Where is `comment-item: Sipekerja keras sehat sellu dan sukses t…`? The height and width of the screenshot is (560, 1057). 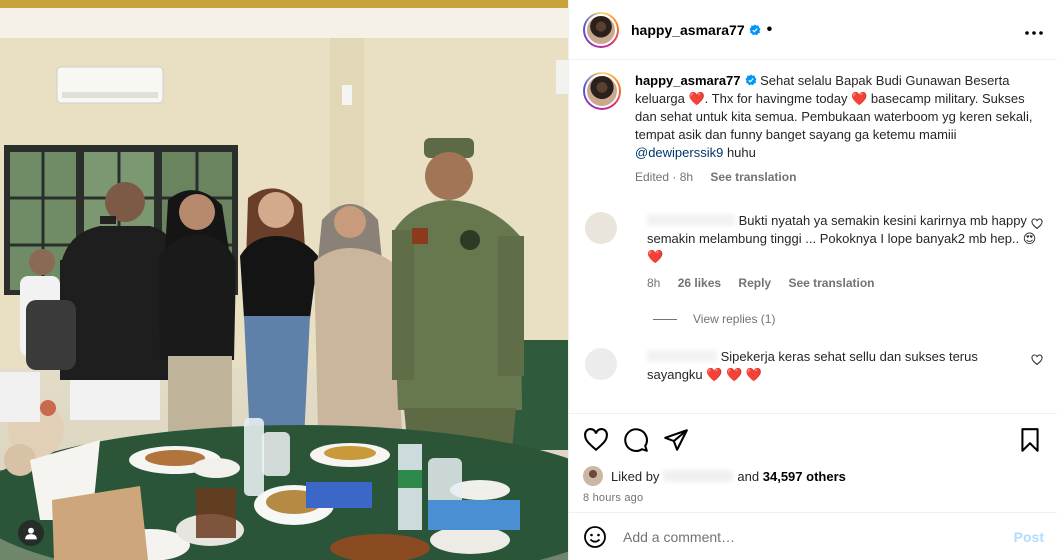
comment-item: Sipekerja keras sehat sellu dan sukses t… is located at coordinates (813, 366).